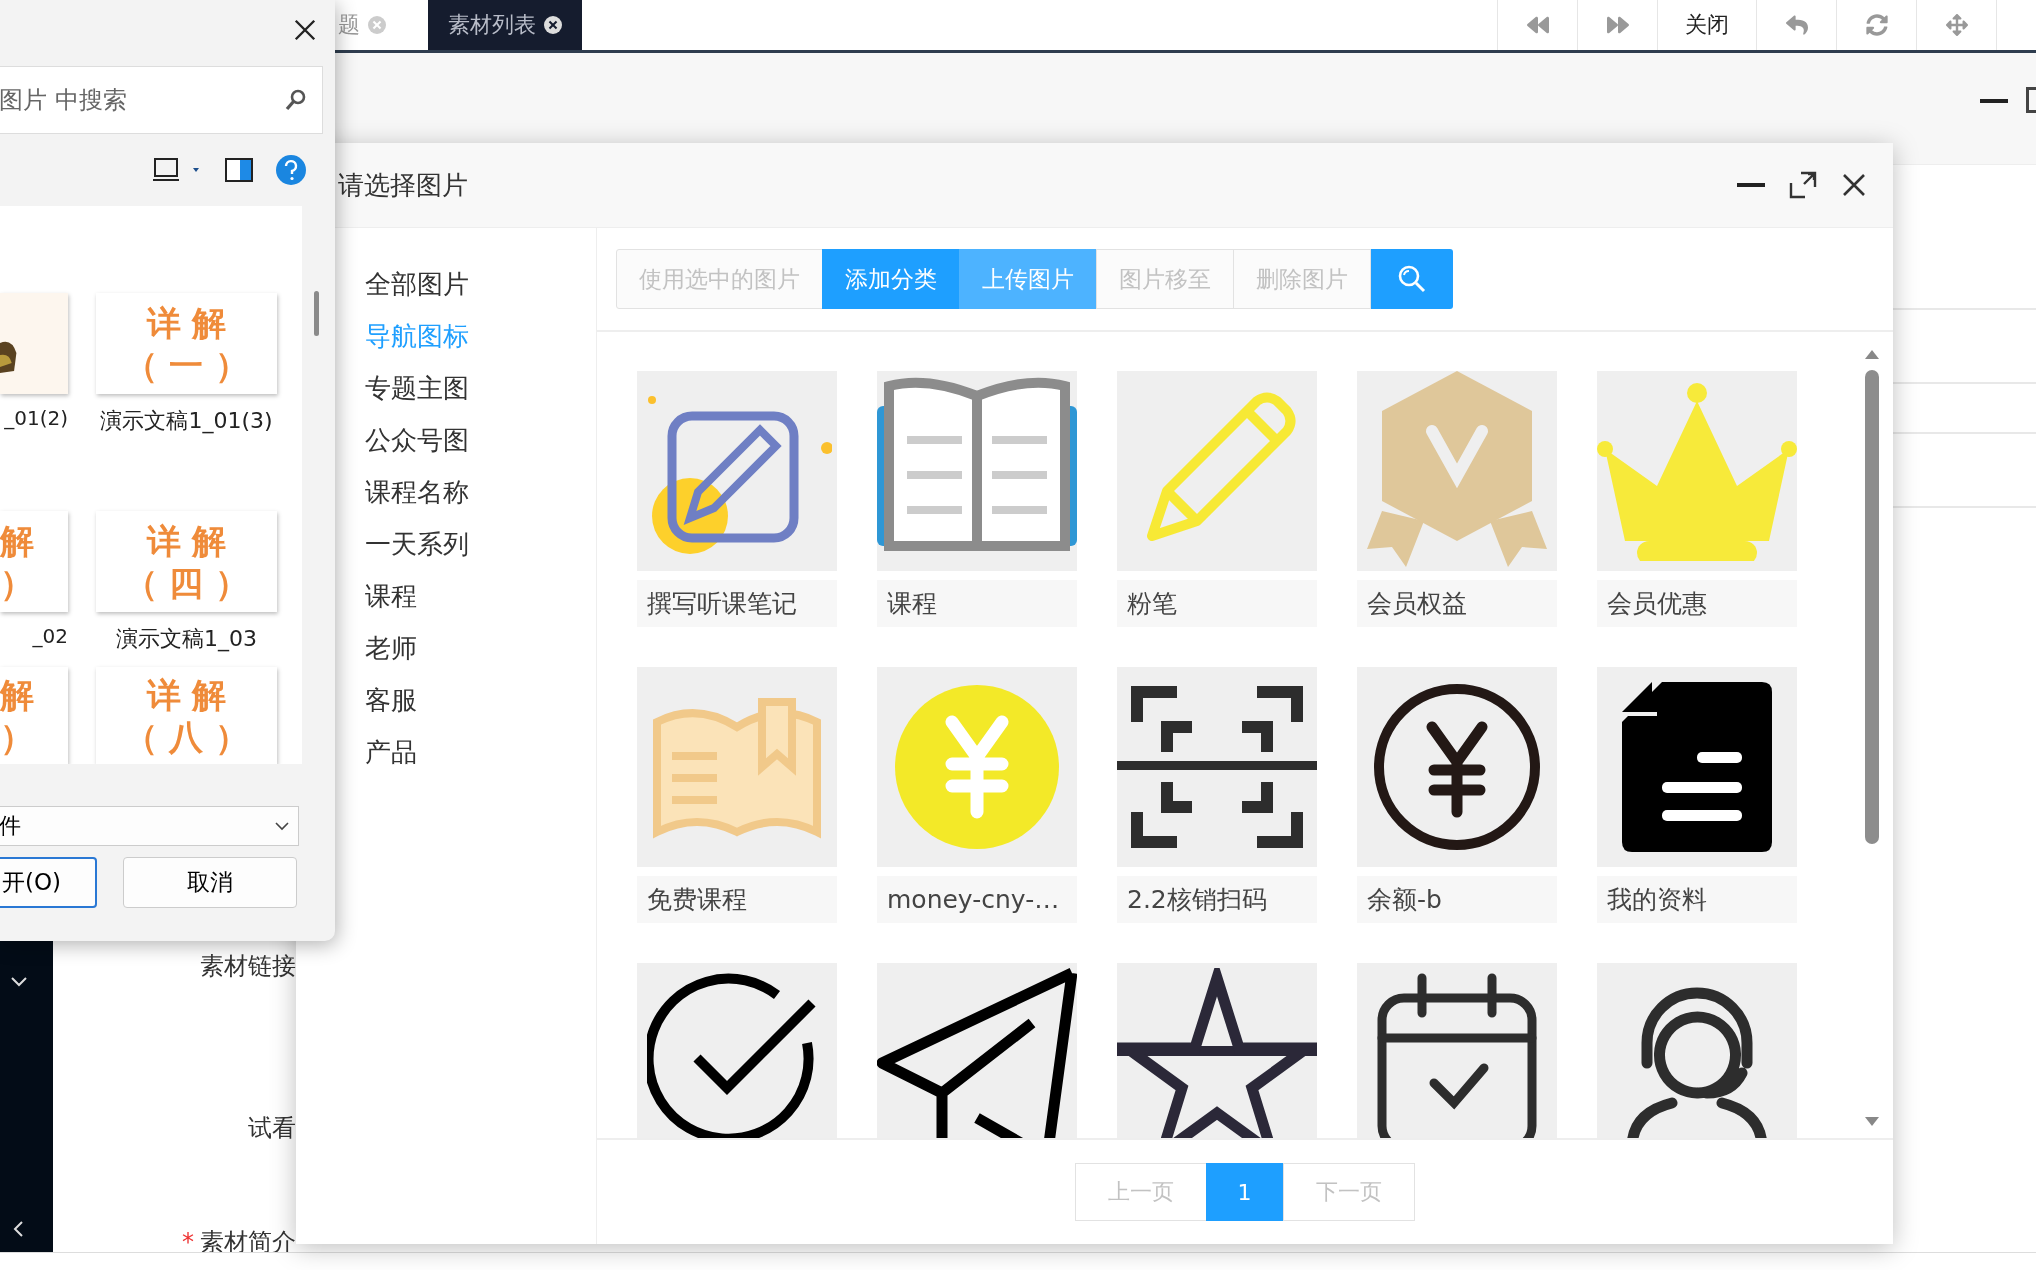 The image size is (2036, 1270). Describe the element at coordinates (403, 185) in the screenshot. I see `dialog-title: 请选择图片` at that location.